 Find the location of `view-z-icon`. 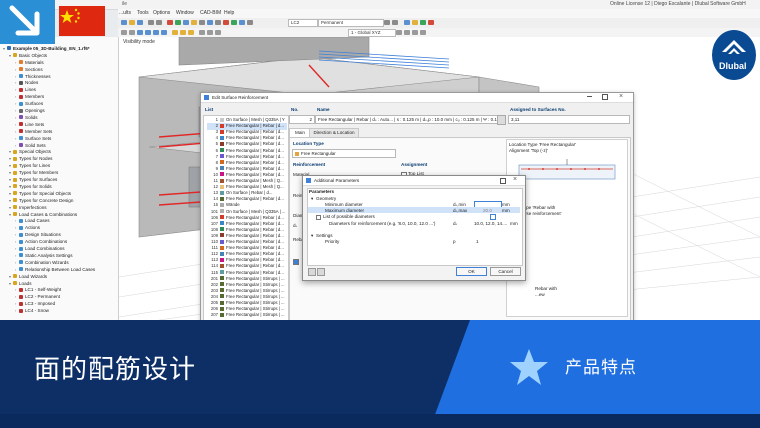

view-z-icon is located at coordinates (423, 32).